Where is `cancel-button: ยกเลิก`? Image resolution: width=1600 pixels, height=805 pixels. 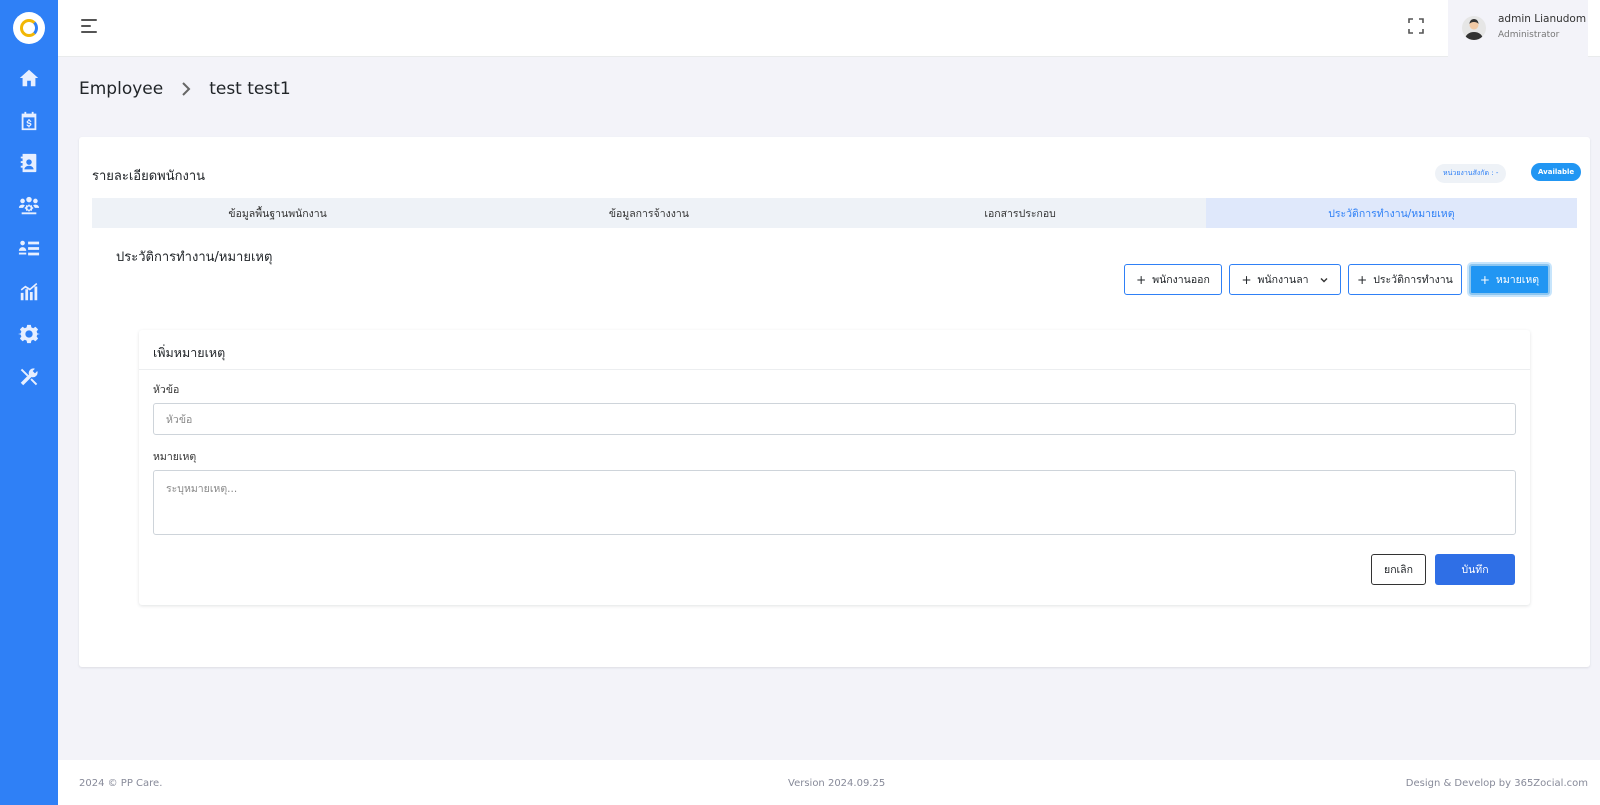 cancel-button: ยกเลิก is located at coordinates (1398, 569).